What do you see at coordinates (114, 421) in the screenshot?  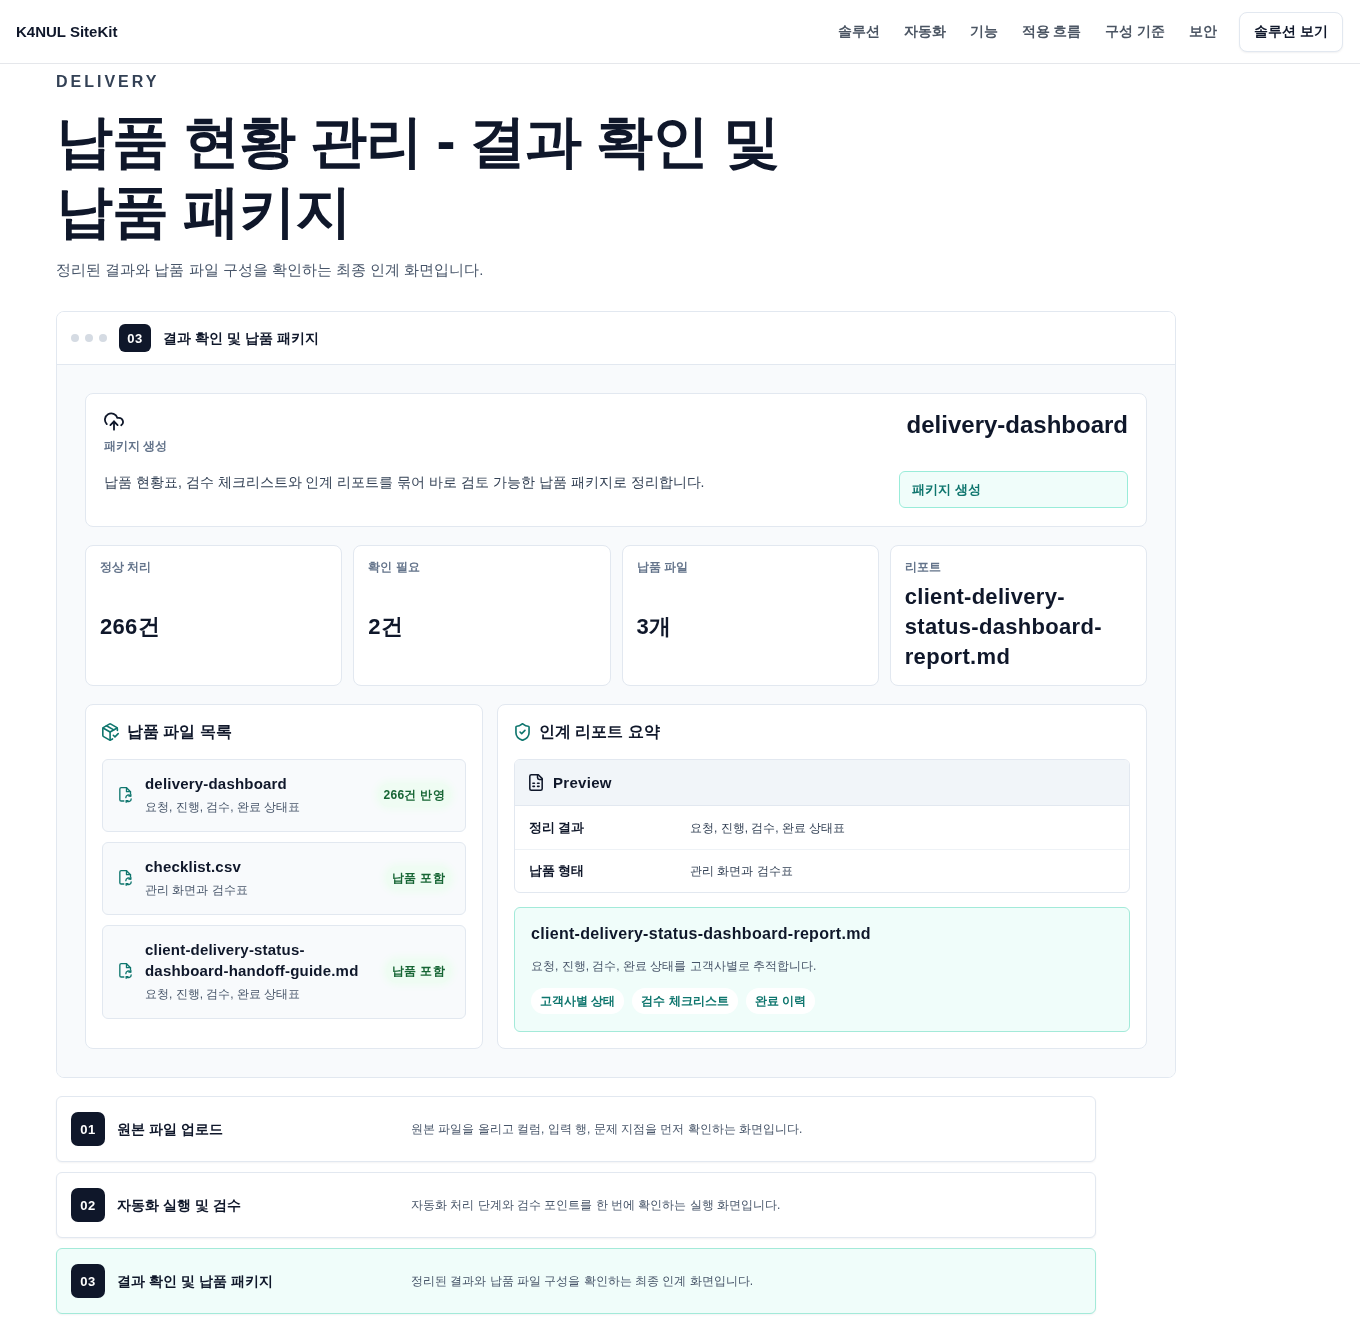 I see `cloud-upload-icon` at bounding box center [114, 421].